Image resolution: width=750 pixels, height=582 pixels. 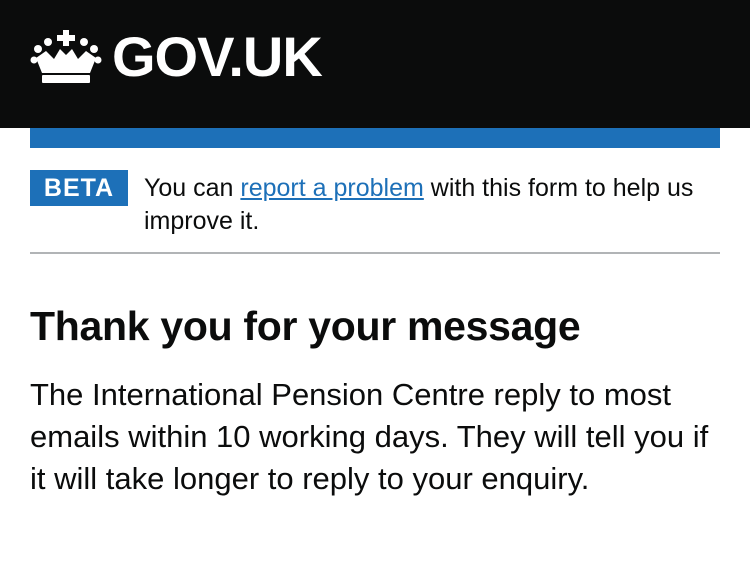 I want to click on crown-icon, so click(x=66, y=56).